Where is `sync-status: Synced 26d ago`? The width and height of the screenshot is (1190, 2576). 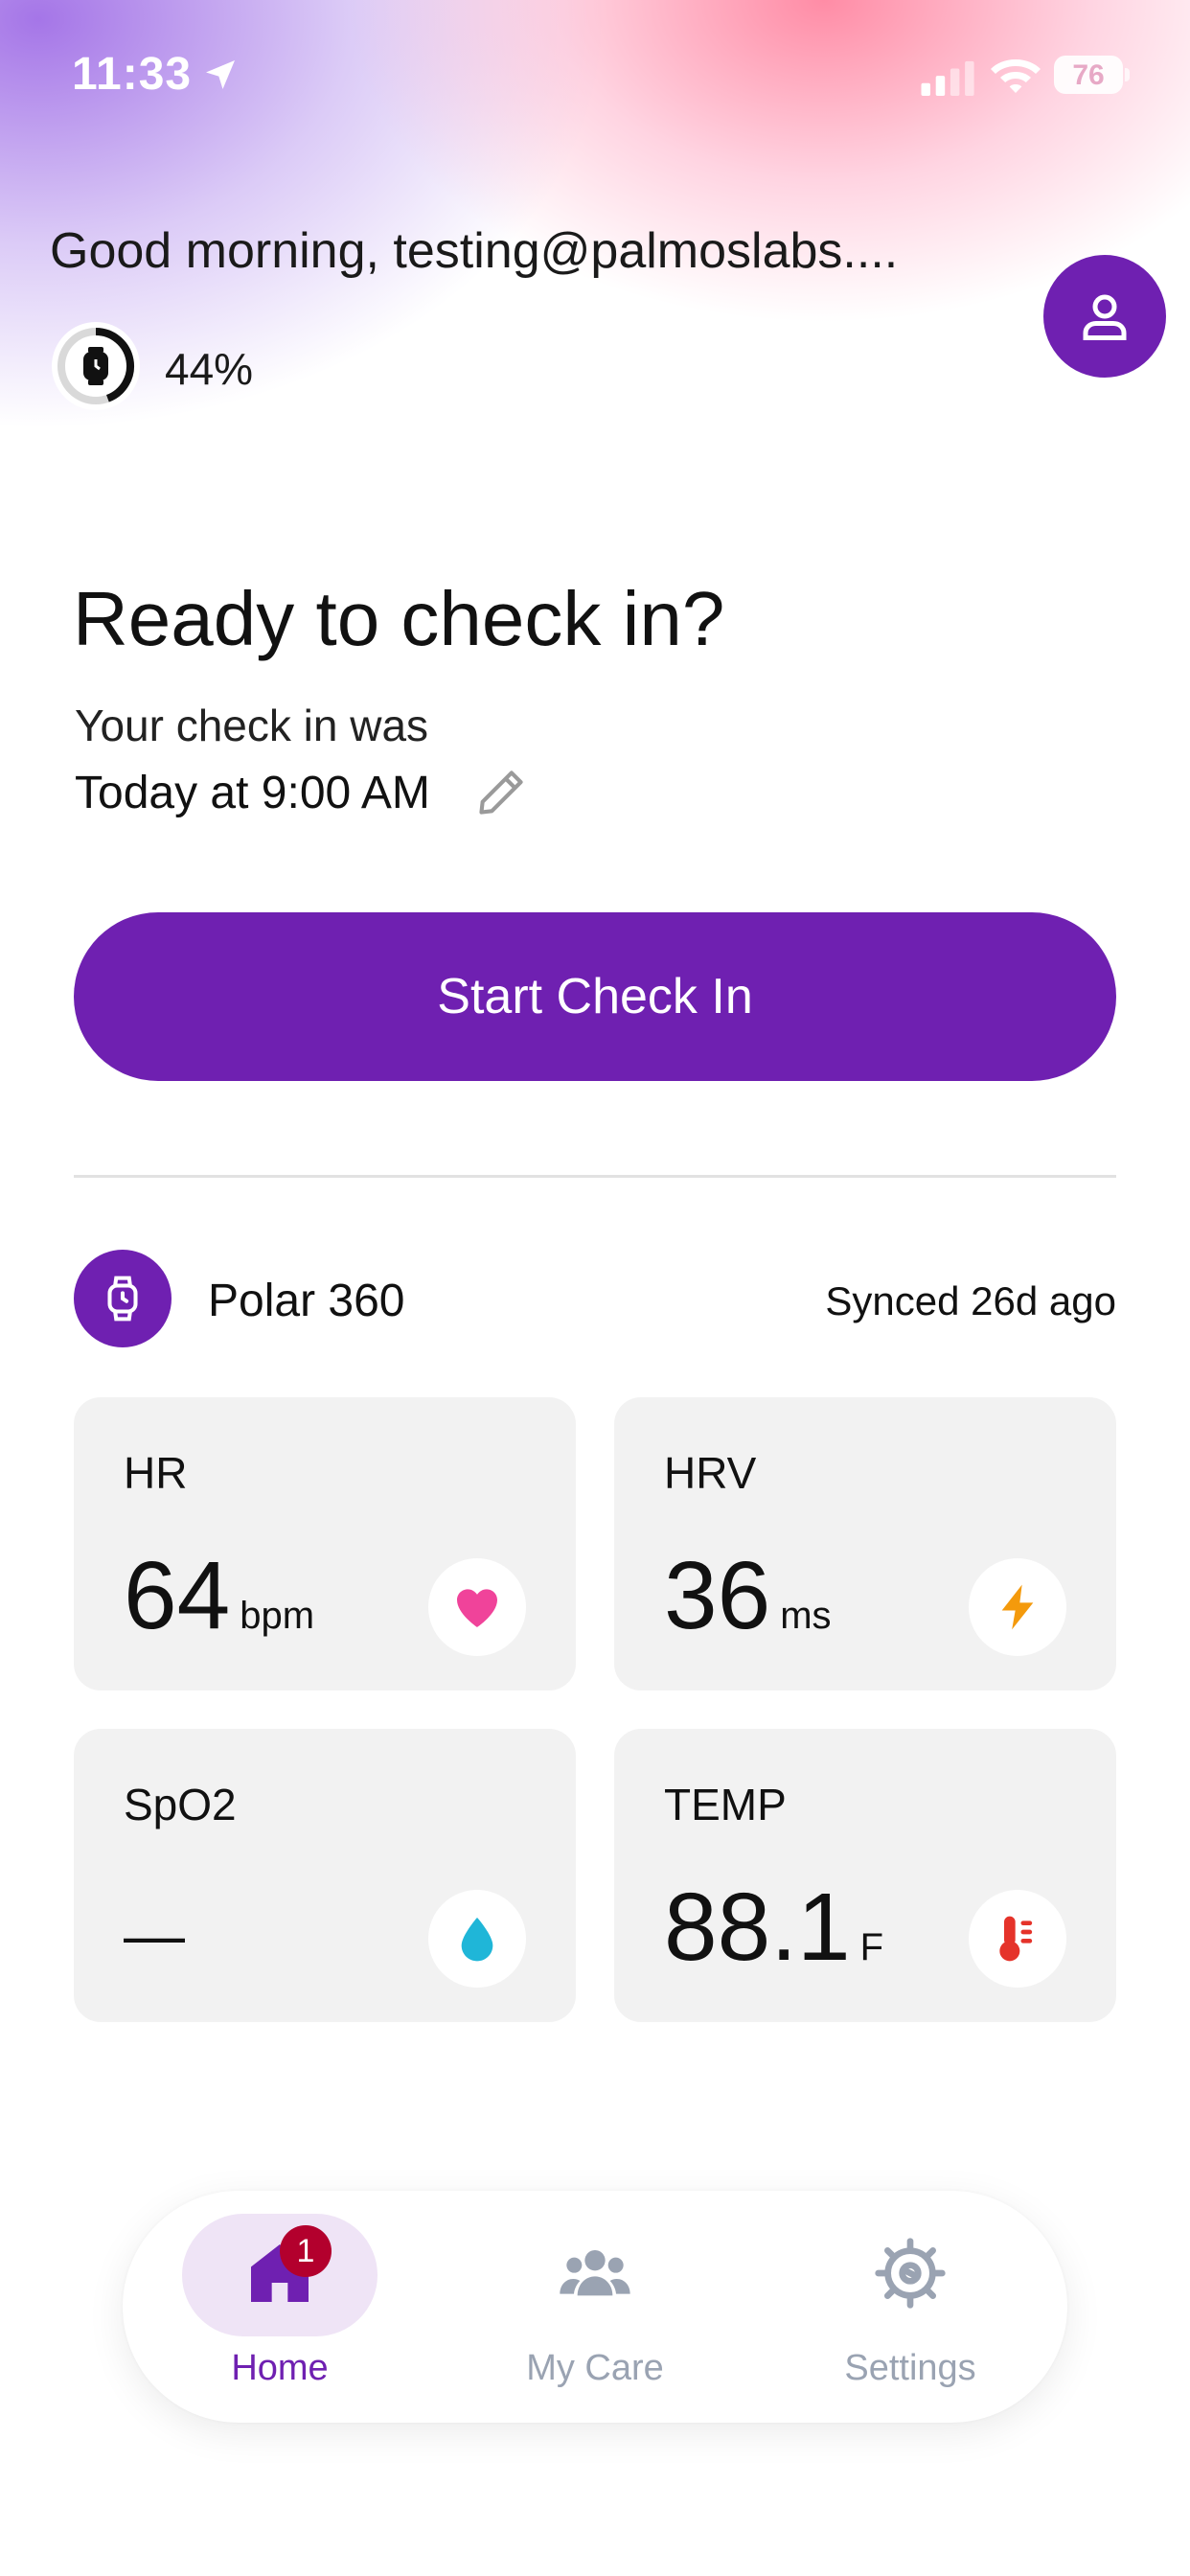
sync-status: Synced 26d ago is located at coordinates (971, 1300).